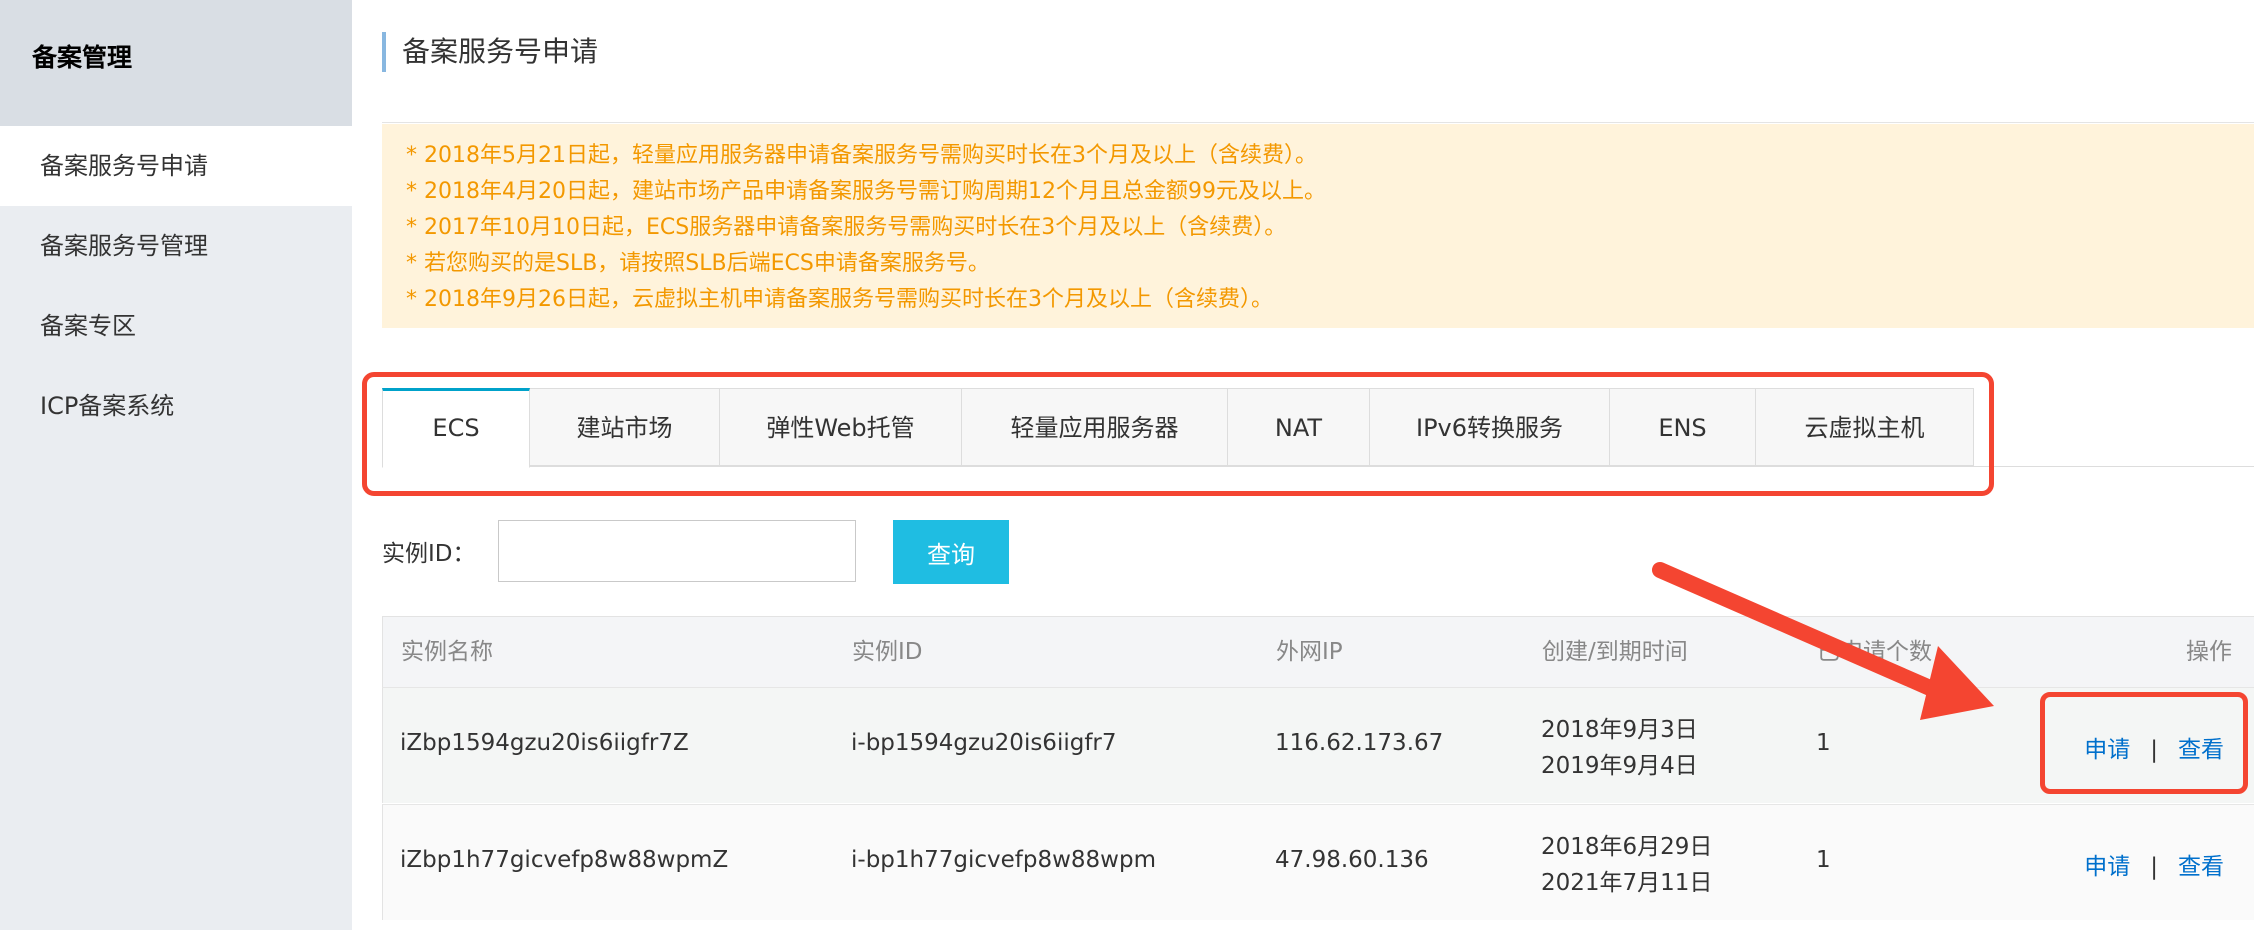 The height and width of the screenshot is (930, 2254). I want to click on tab-ens: ENS, so click(1683, 427).